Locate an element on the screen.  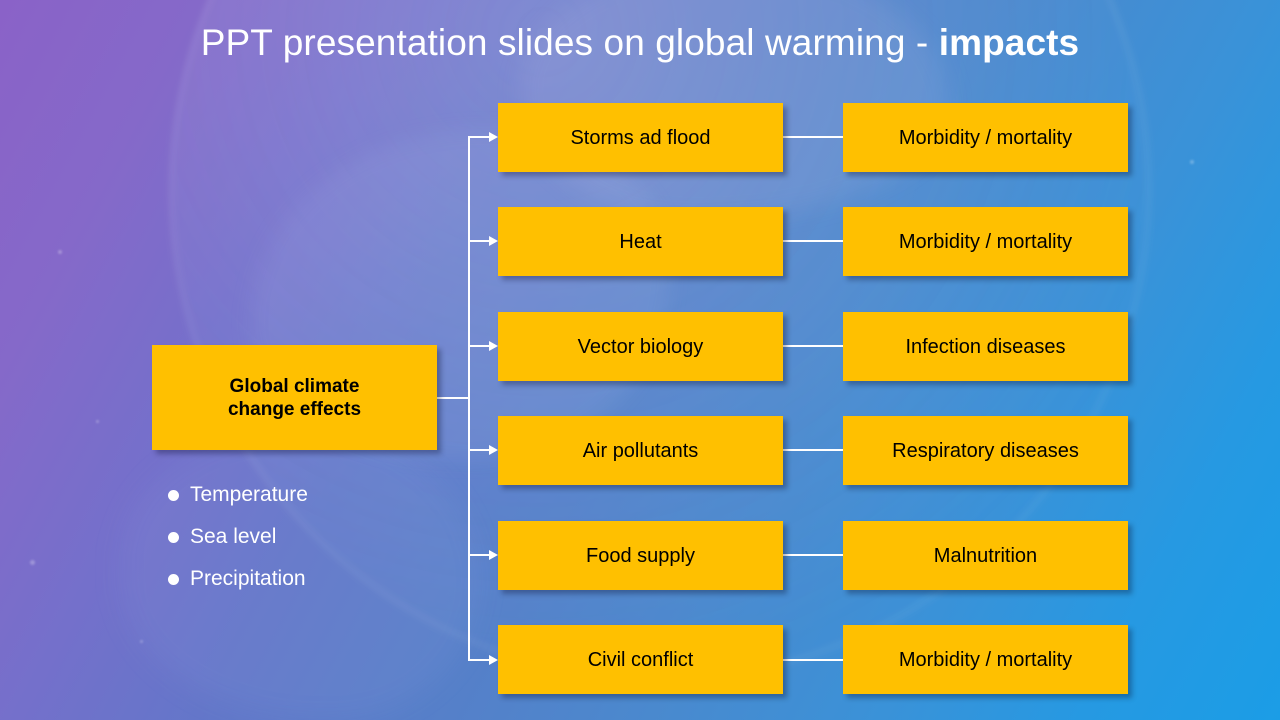
bullet-list: Temperature Sea level Precipitation is located at coordinates (318, 537).